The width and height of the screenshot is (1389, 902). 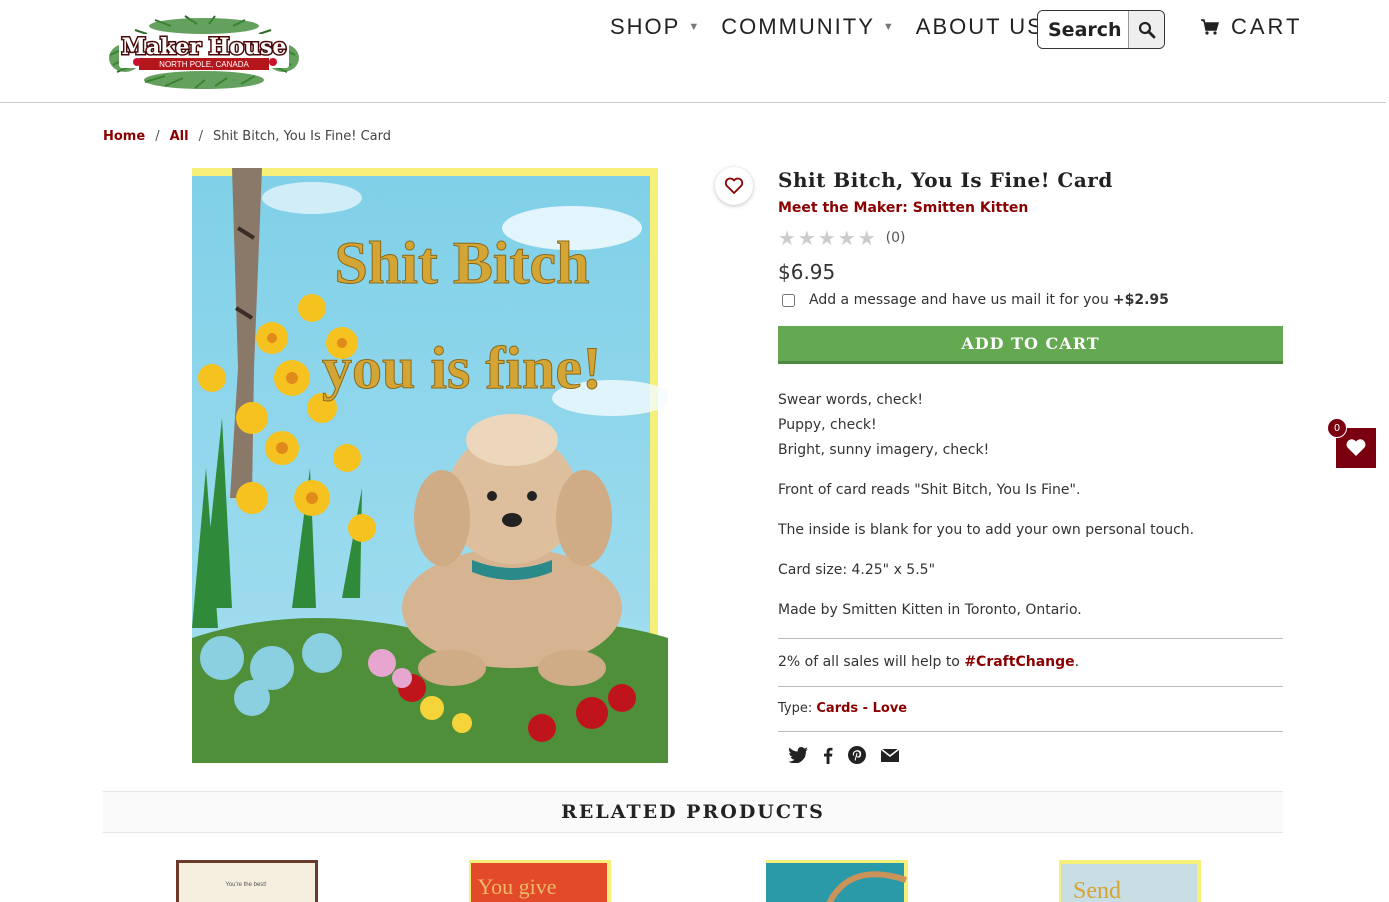 What do you see at coordinates (945, 180) in the screenshot?
I see `product-title: Shit Bitch, You Is Fine! Card` at bounding box center [945, 180].